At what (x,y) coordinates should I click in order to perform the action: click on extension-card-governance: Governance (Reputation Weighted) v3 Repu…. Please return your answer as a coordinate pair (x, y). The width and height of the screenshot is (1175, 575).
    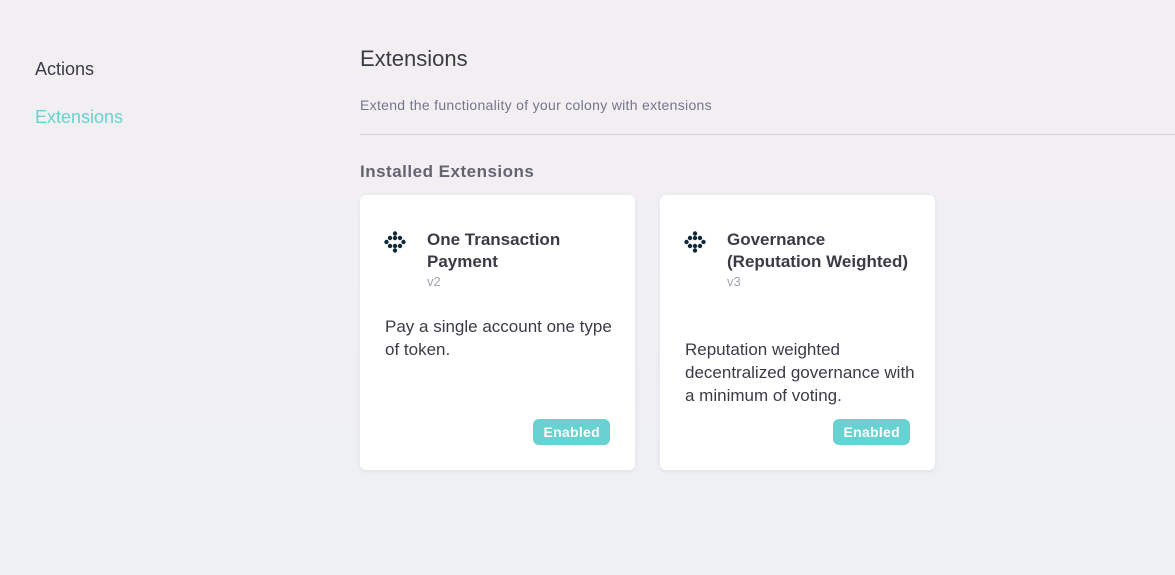
    Looking at the image, I should click on (797, 332).